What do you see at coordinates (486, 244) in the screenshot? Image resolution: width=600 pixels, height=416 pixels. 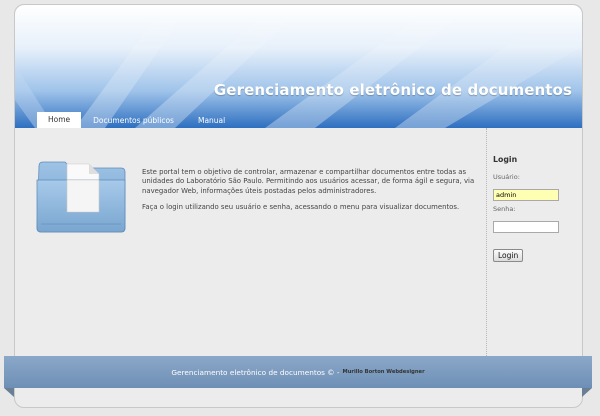 I see `sidebar-divider` at bounding box center [486, 244].